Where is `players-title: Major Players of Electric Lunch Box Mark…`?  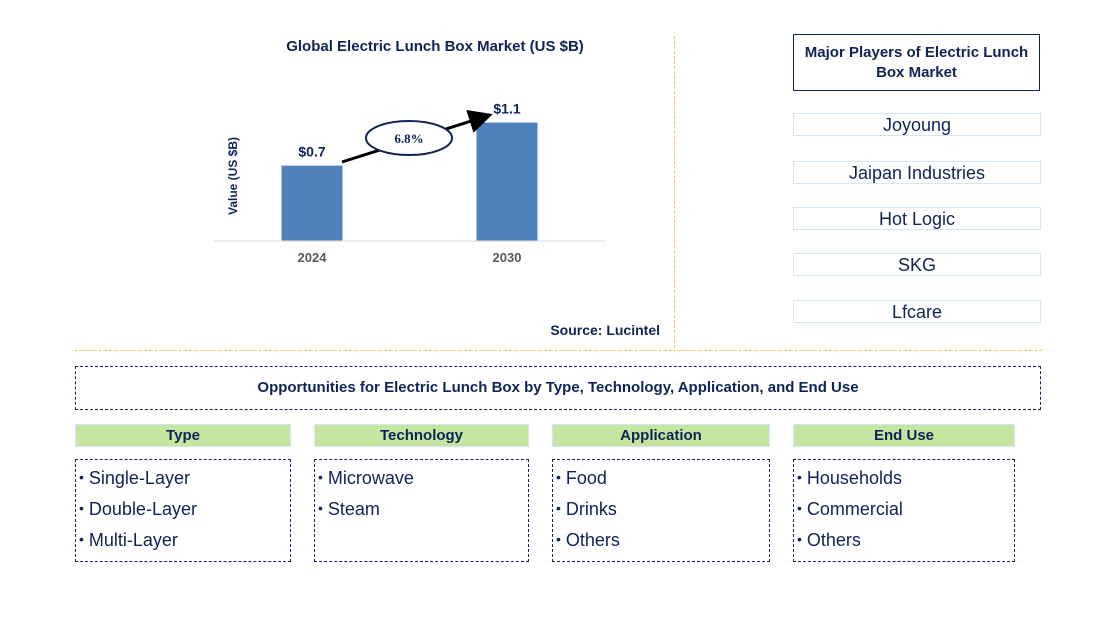 players-title: Major Players of Electric Lunch Box Mark… is located at coordinates (916, 62).